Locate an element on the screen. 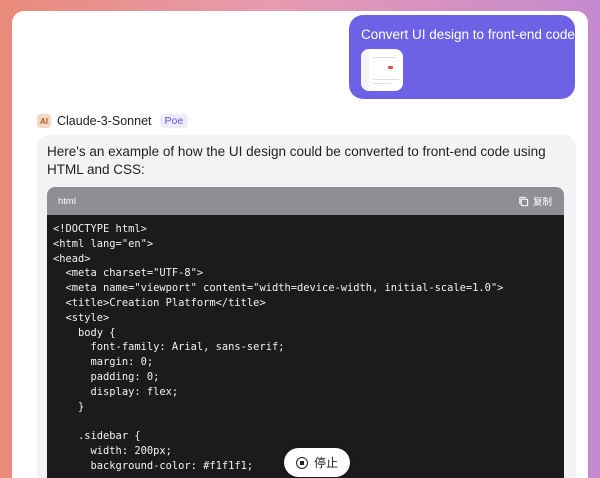  user-message-bubble: Convert UI design to front-end code is located at coordinates (462, 57).